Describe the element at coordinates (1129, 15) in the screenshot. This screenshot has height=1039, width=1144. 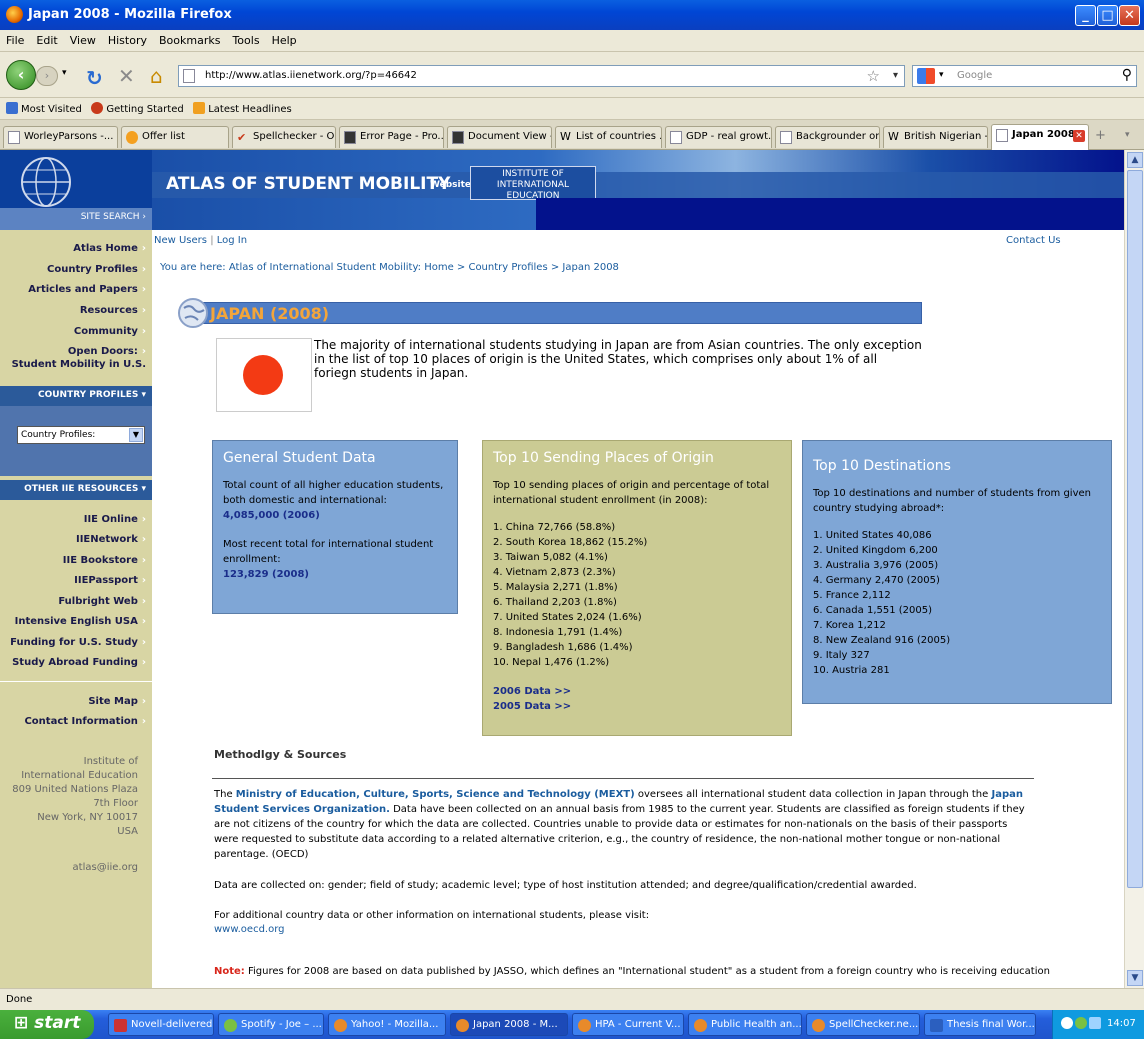
I see `close-button: ✕` at that location.